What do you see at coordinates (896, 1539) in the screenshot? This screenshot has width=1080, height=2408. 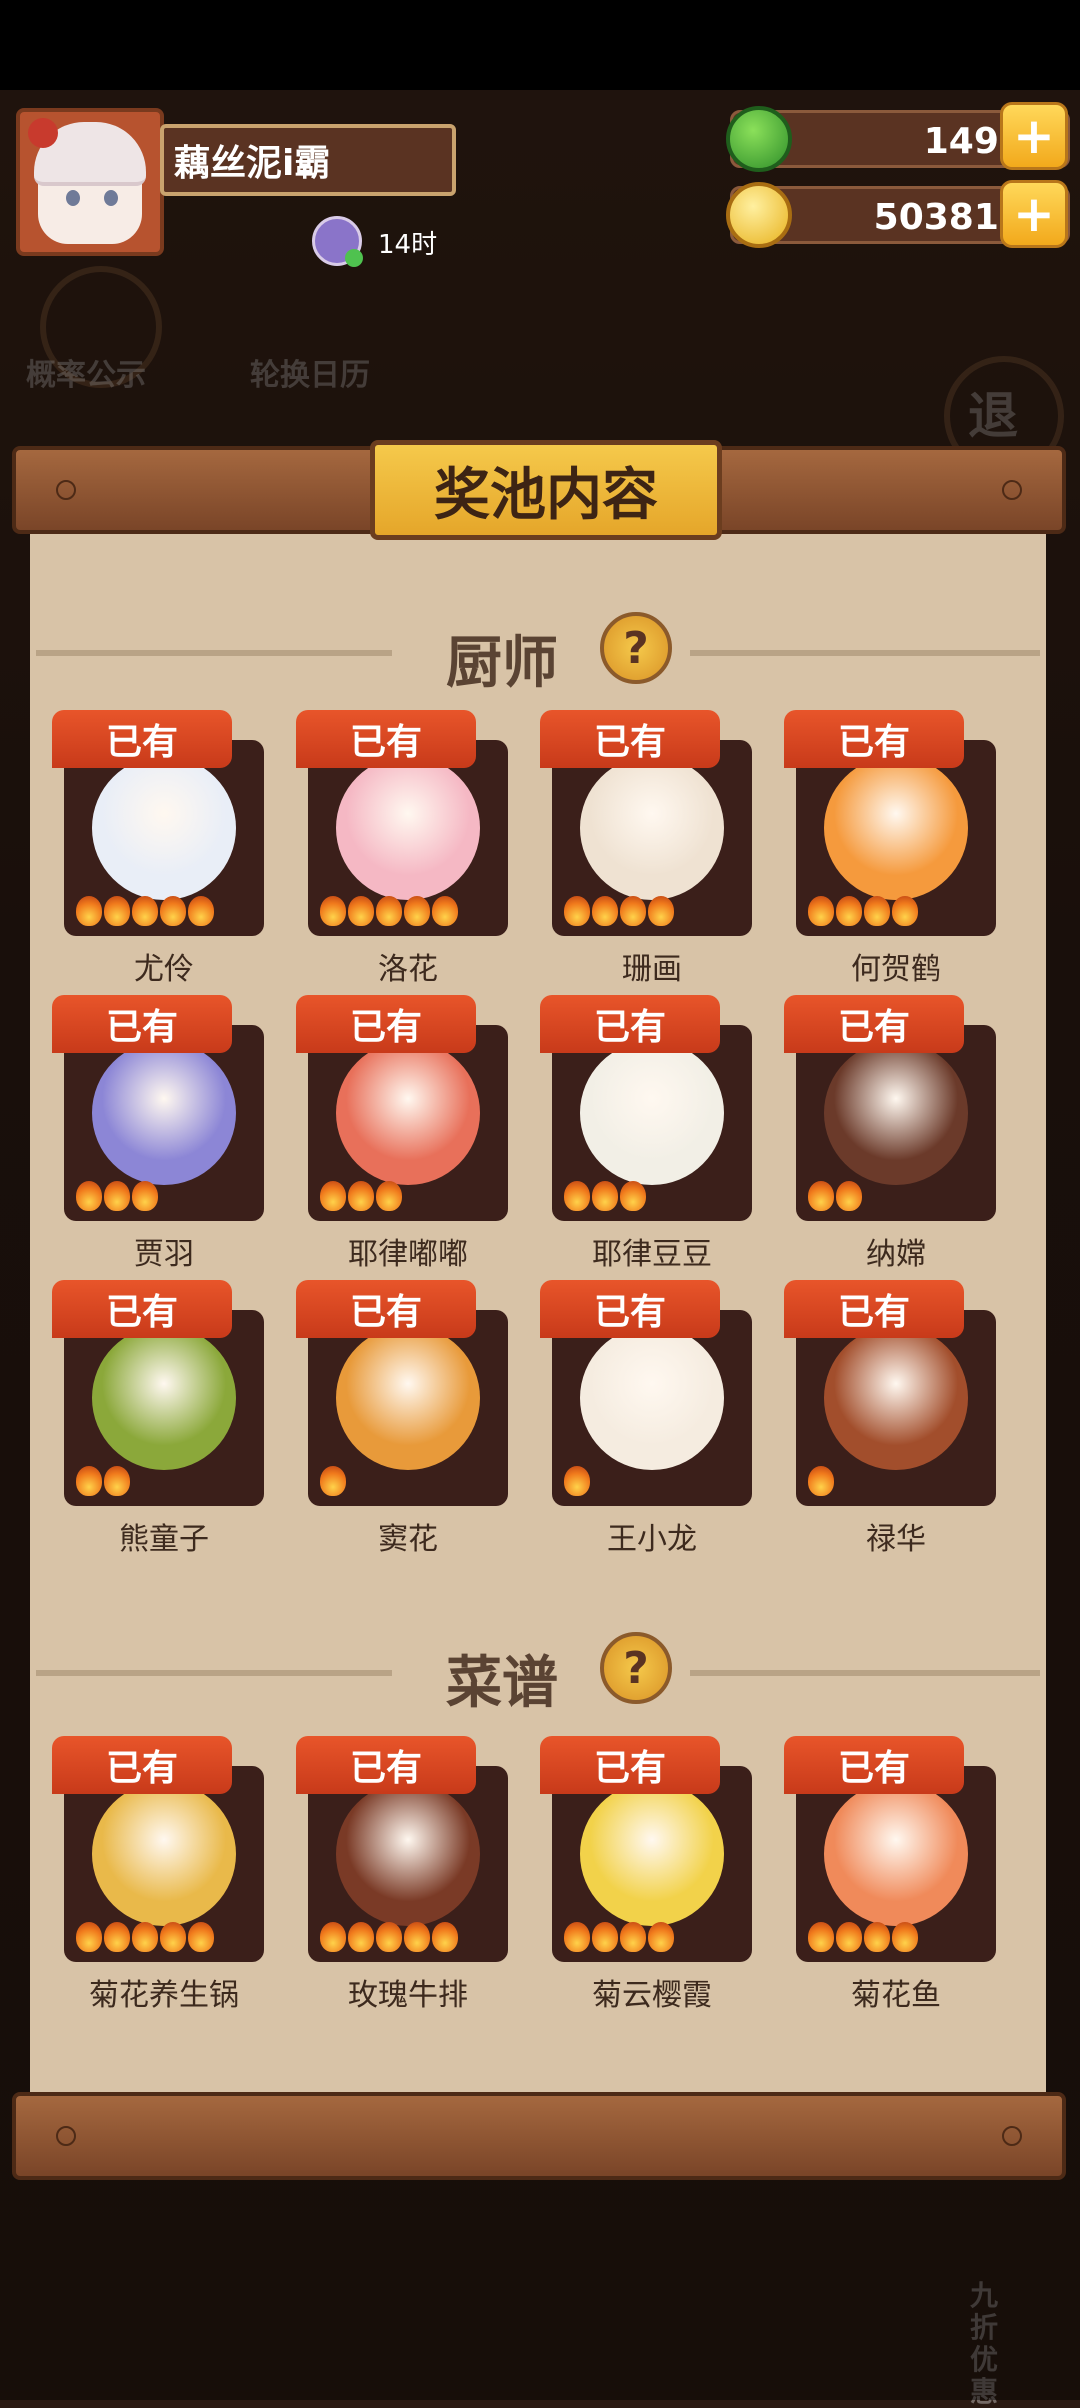 I see `chef-name: 禄华` at bounding box center [896, 1539].